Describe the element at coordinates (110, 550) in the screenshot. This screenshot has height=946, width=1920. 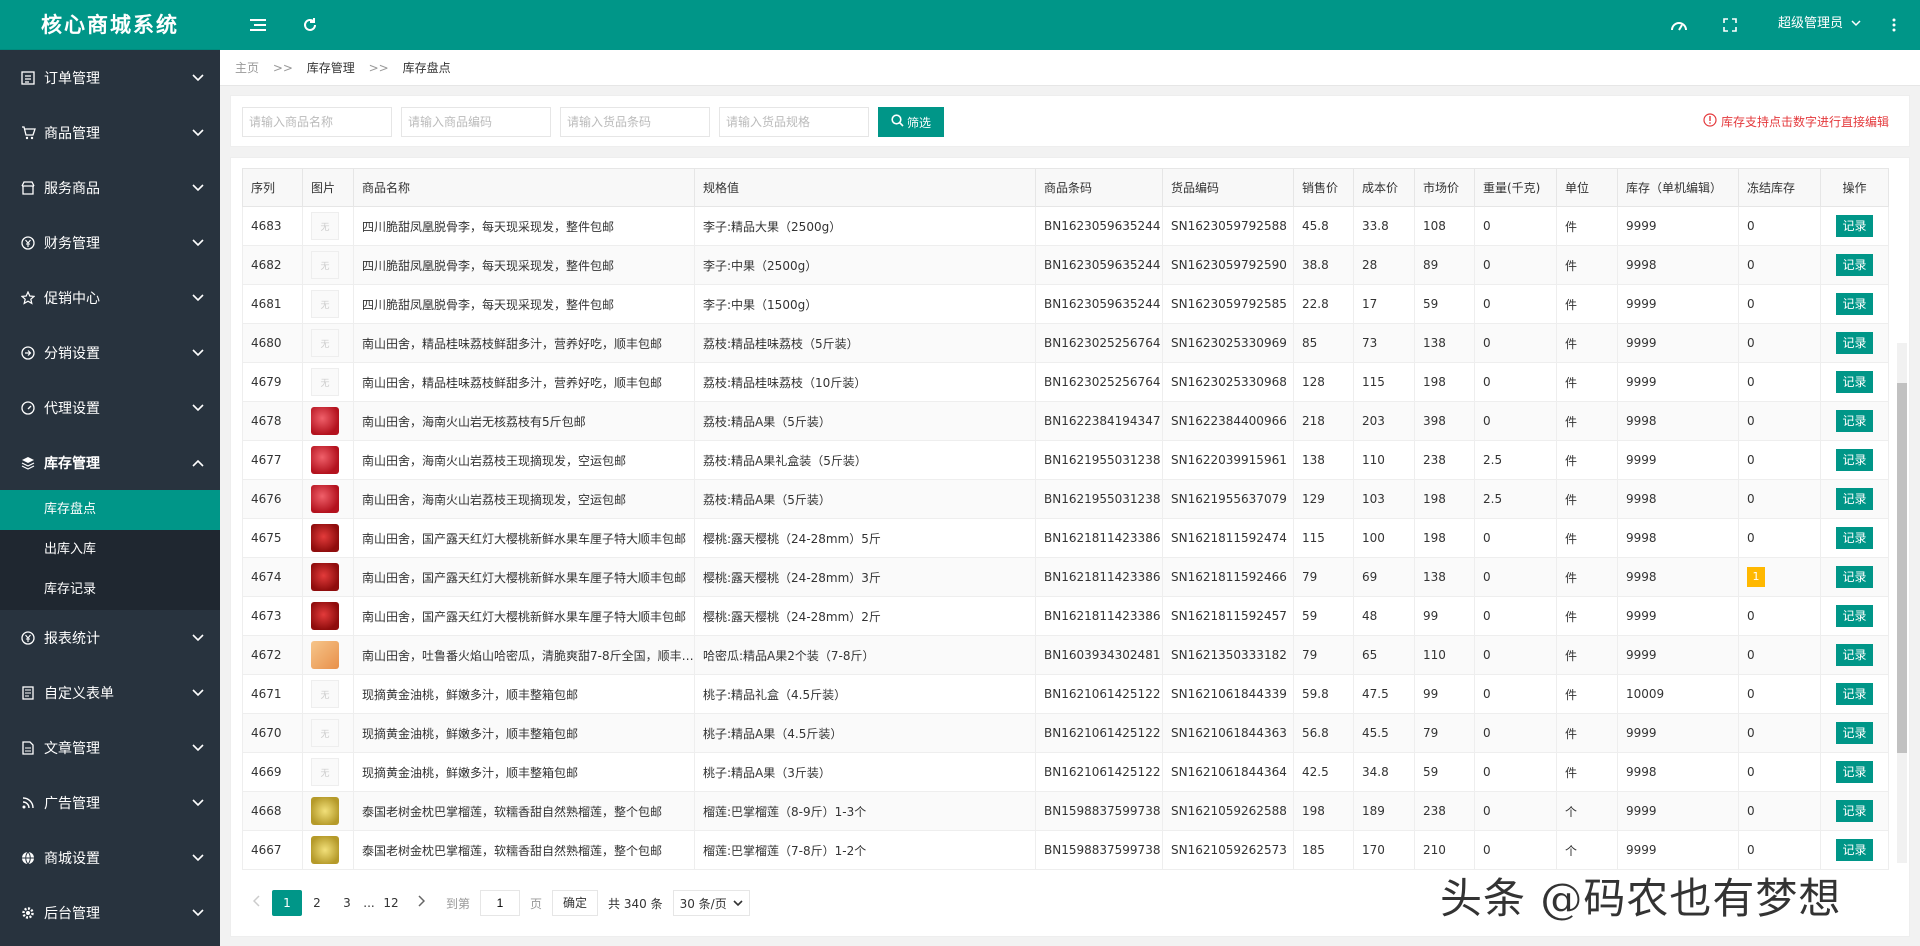
I see `sidebar-subitem: 出库入库` at that location.